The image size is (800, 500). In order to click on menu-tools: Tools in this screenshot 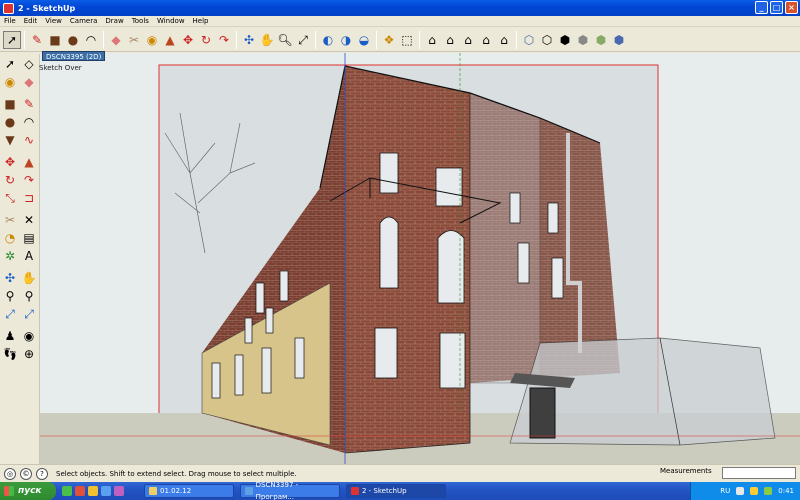, I will do `click(140, 21)`.